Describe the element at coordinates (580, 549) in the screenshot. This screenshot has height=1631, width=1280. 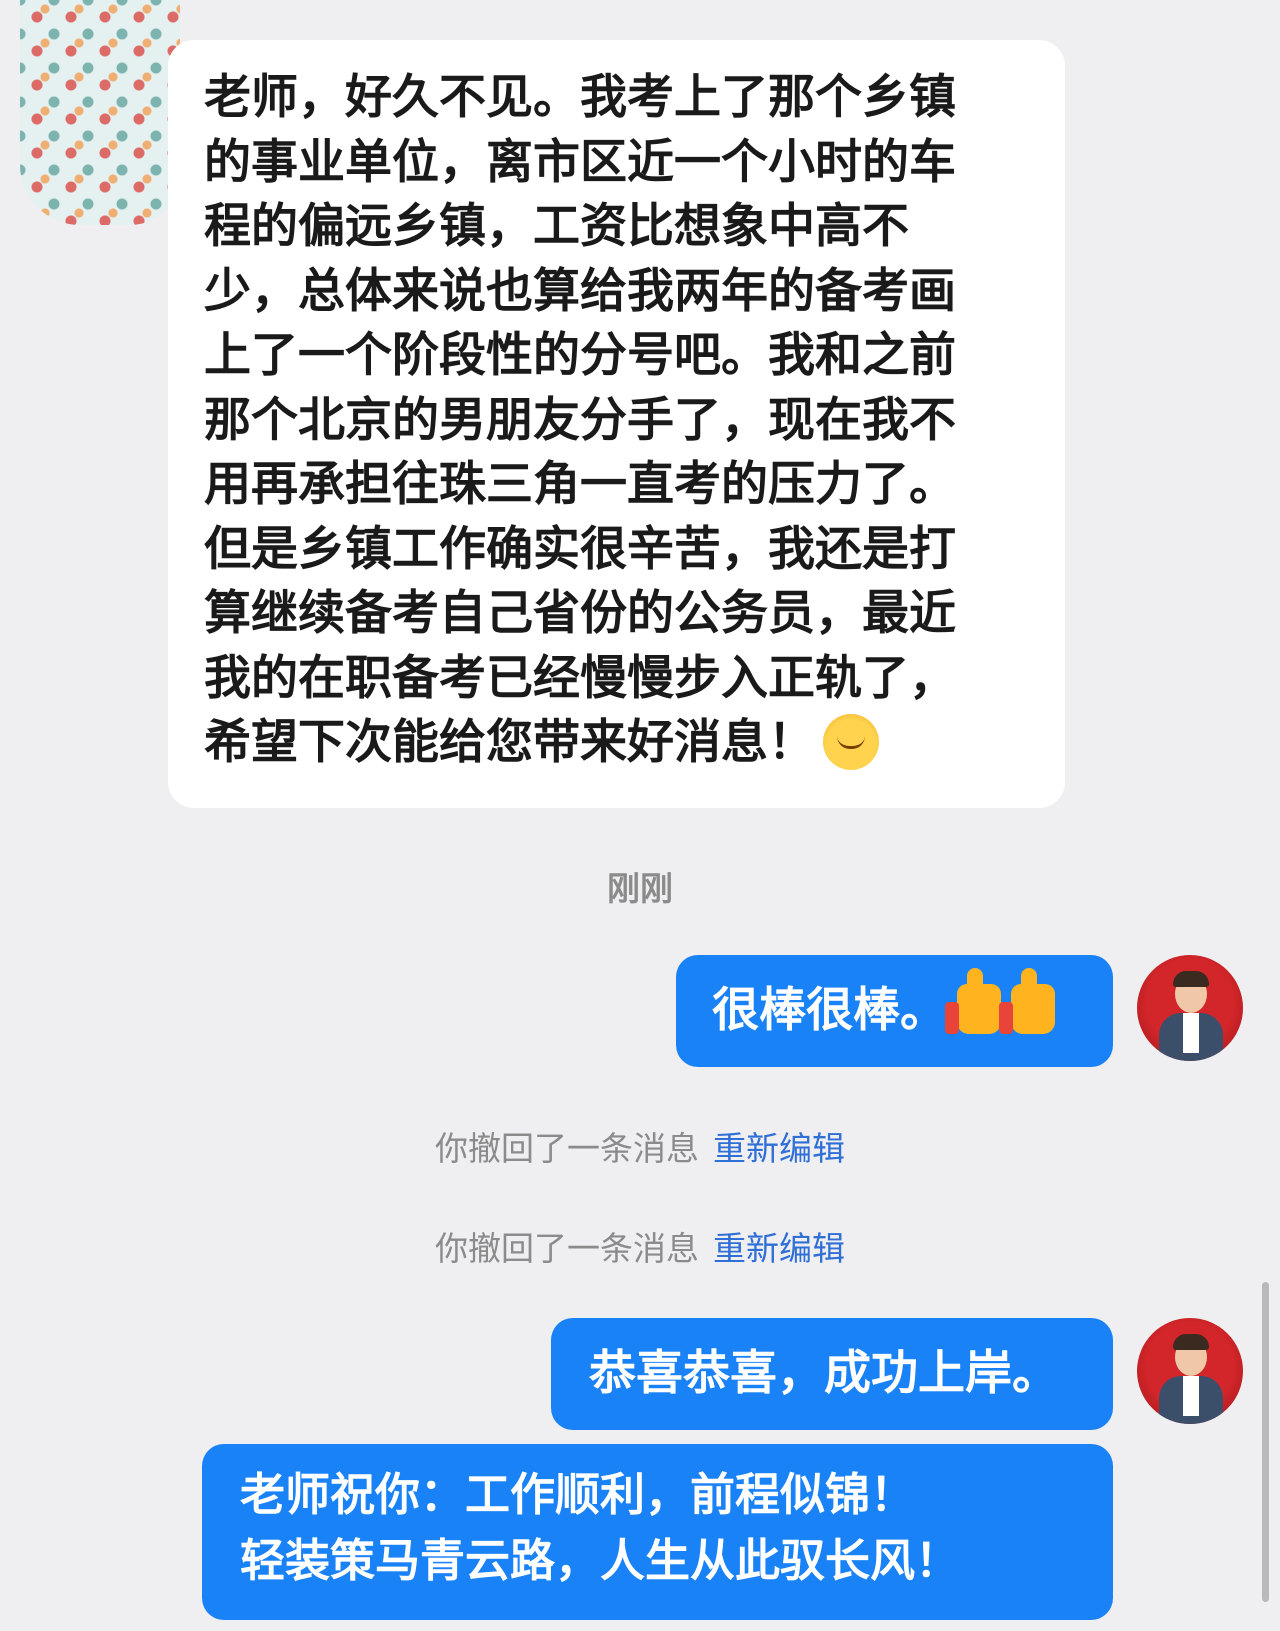
I see `message-line: 但是乡镇工作确实很辛苦，我还是打` at that location.